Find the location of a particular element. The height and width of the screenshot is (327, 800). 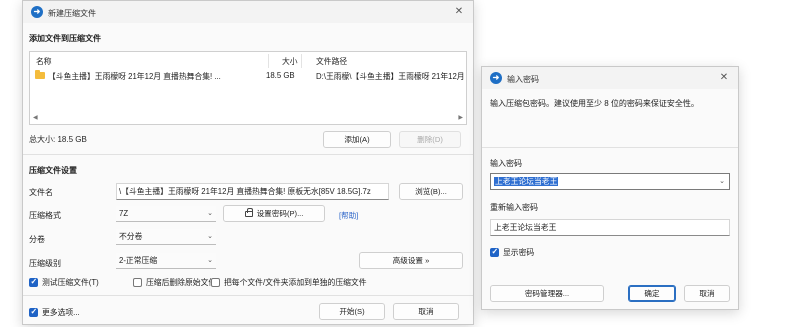

column-name: 名称 is located at coordinates (44, 61).